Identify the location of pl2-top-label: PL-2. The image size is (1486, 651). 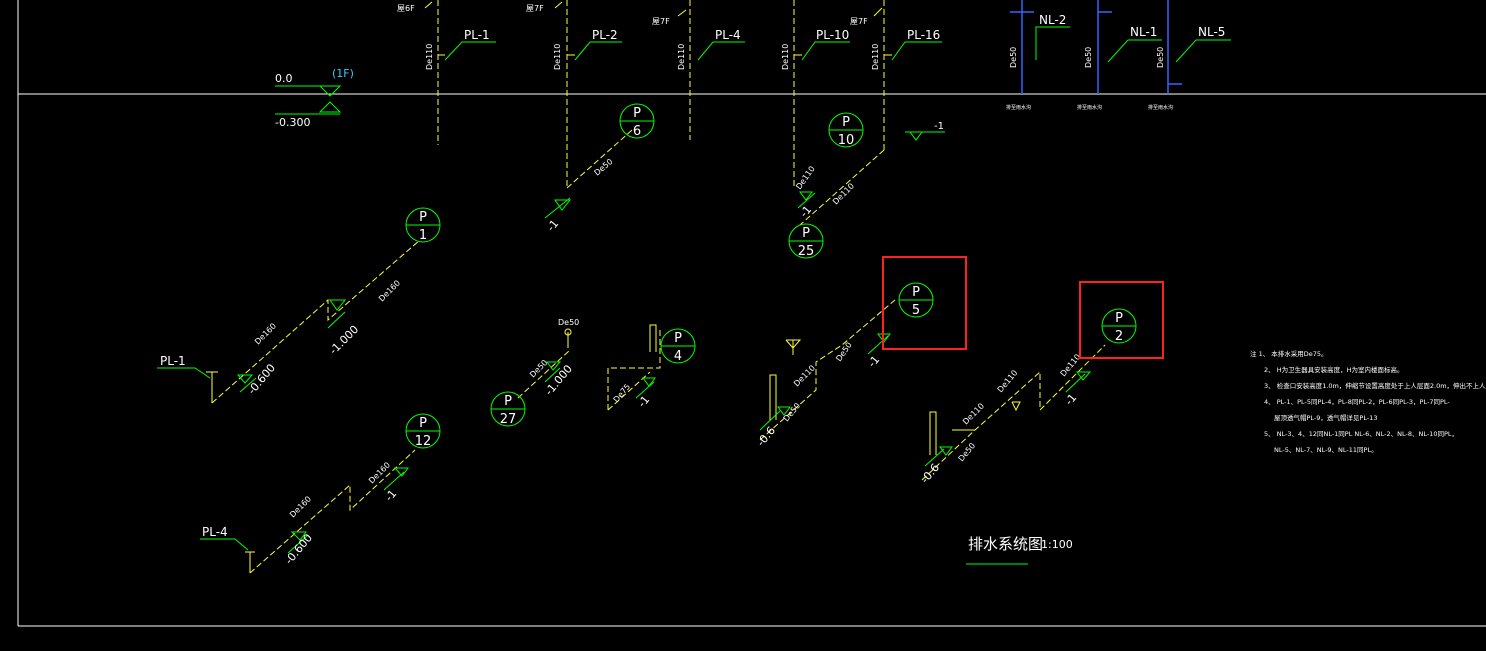
(605, 35).